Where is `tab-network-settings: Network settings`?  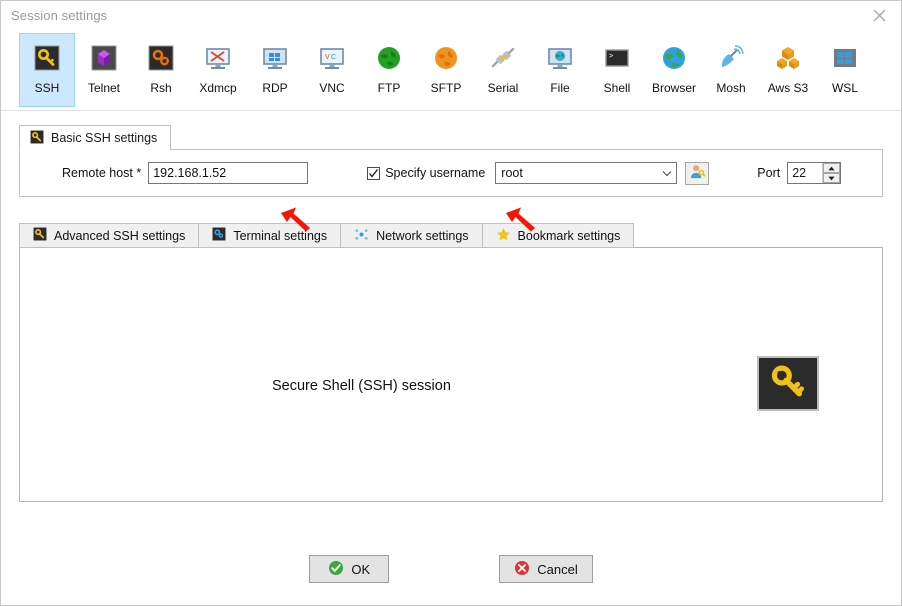 tab-network-settings: Network settings is located at coordinates (411, 235).